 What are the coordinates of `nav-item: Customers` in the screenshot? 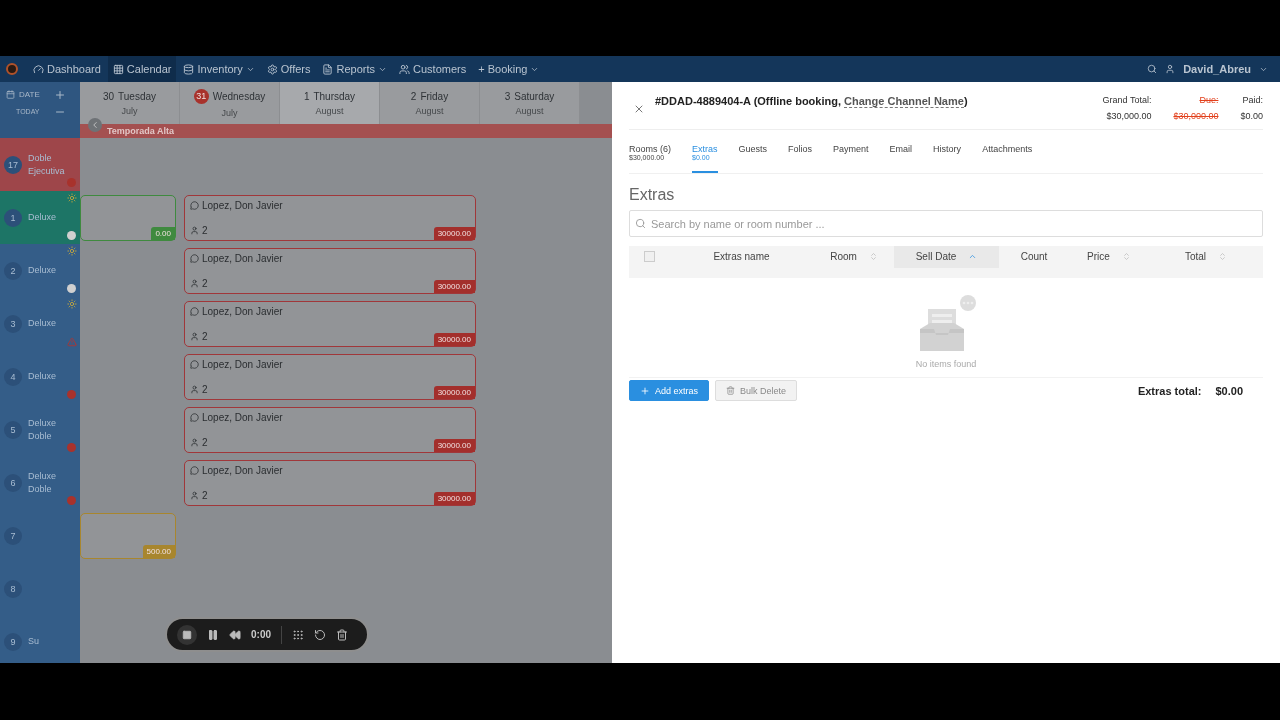 It's located at (433, 69).